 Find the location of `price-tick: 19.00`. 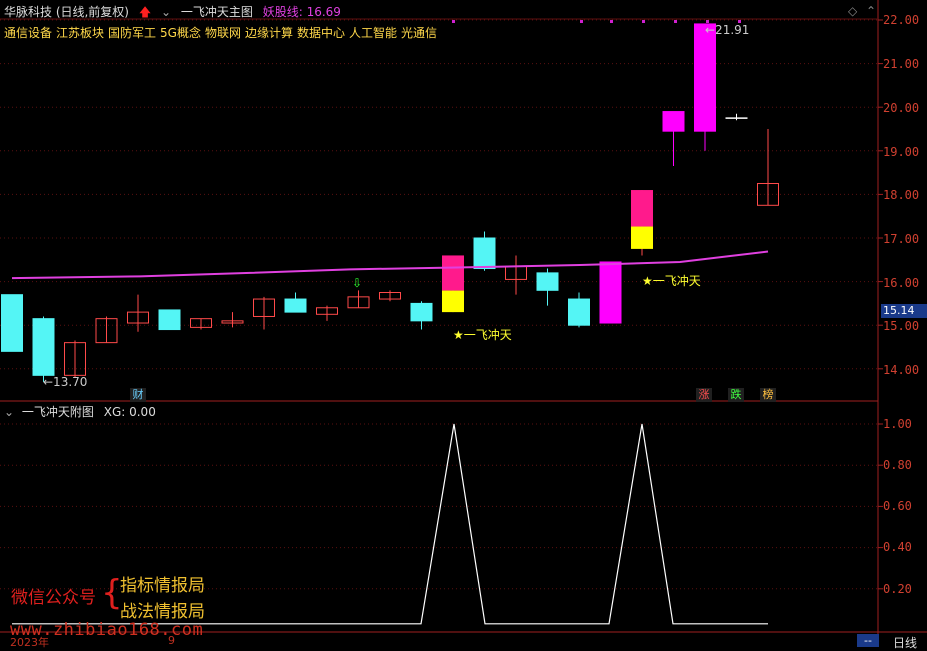

price-tick: 19.00 is located at coordinates (901, 152).